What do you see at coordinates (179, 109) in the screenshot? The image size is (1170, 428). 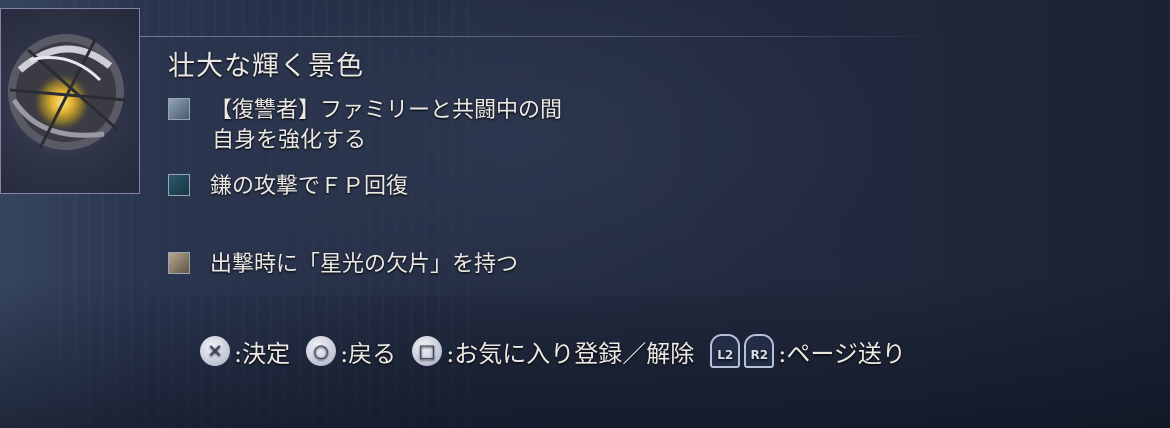 I see `avenger-plus-icon` at bounding box center [179, 109].